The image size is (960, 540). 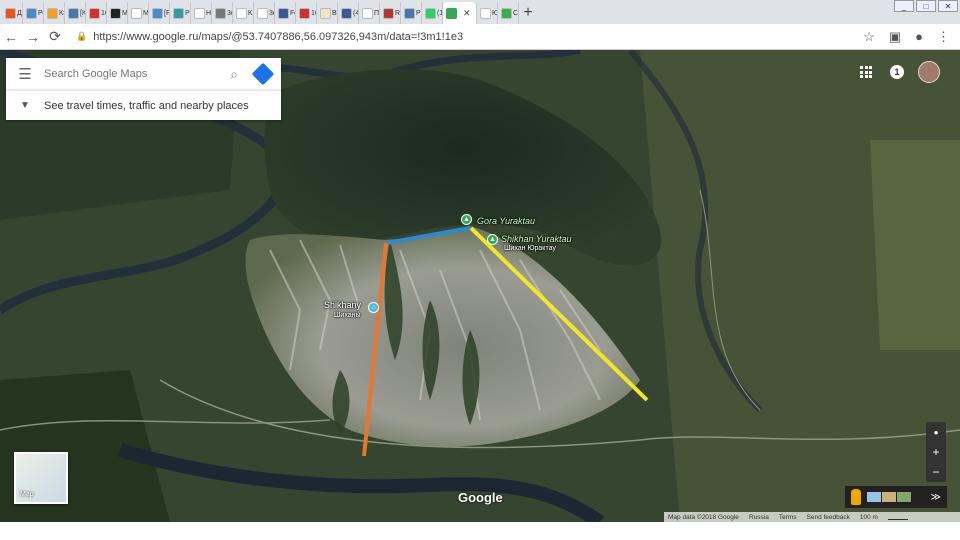 I want to click on imagery-thumbnails, so click(x=889, y=497).